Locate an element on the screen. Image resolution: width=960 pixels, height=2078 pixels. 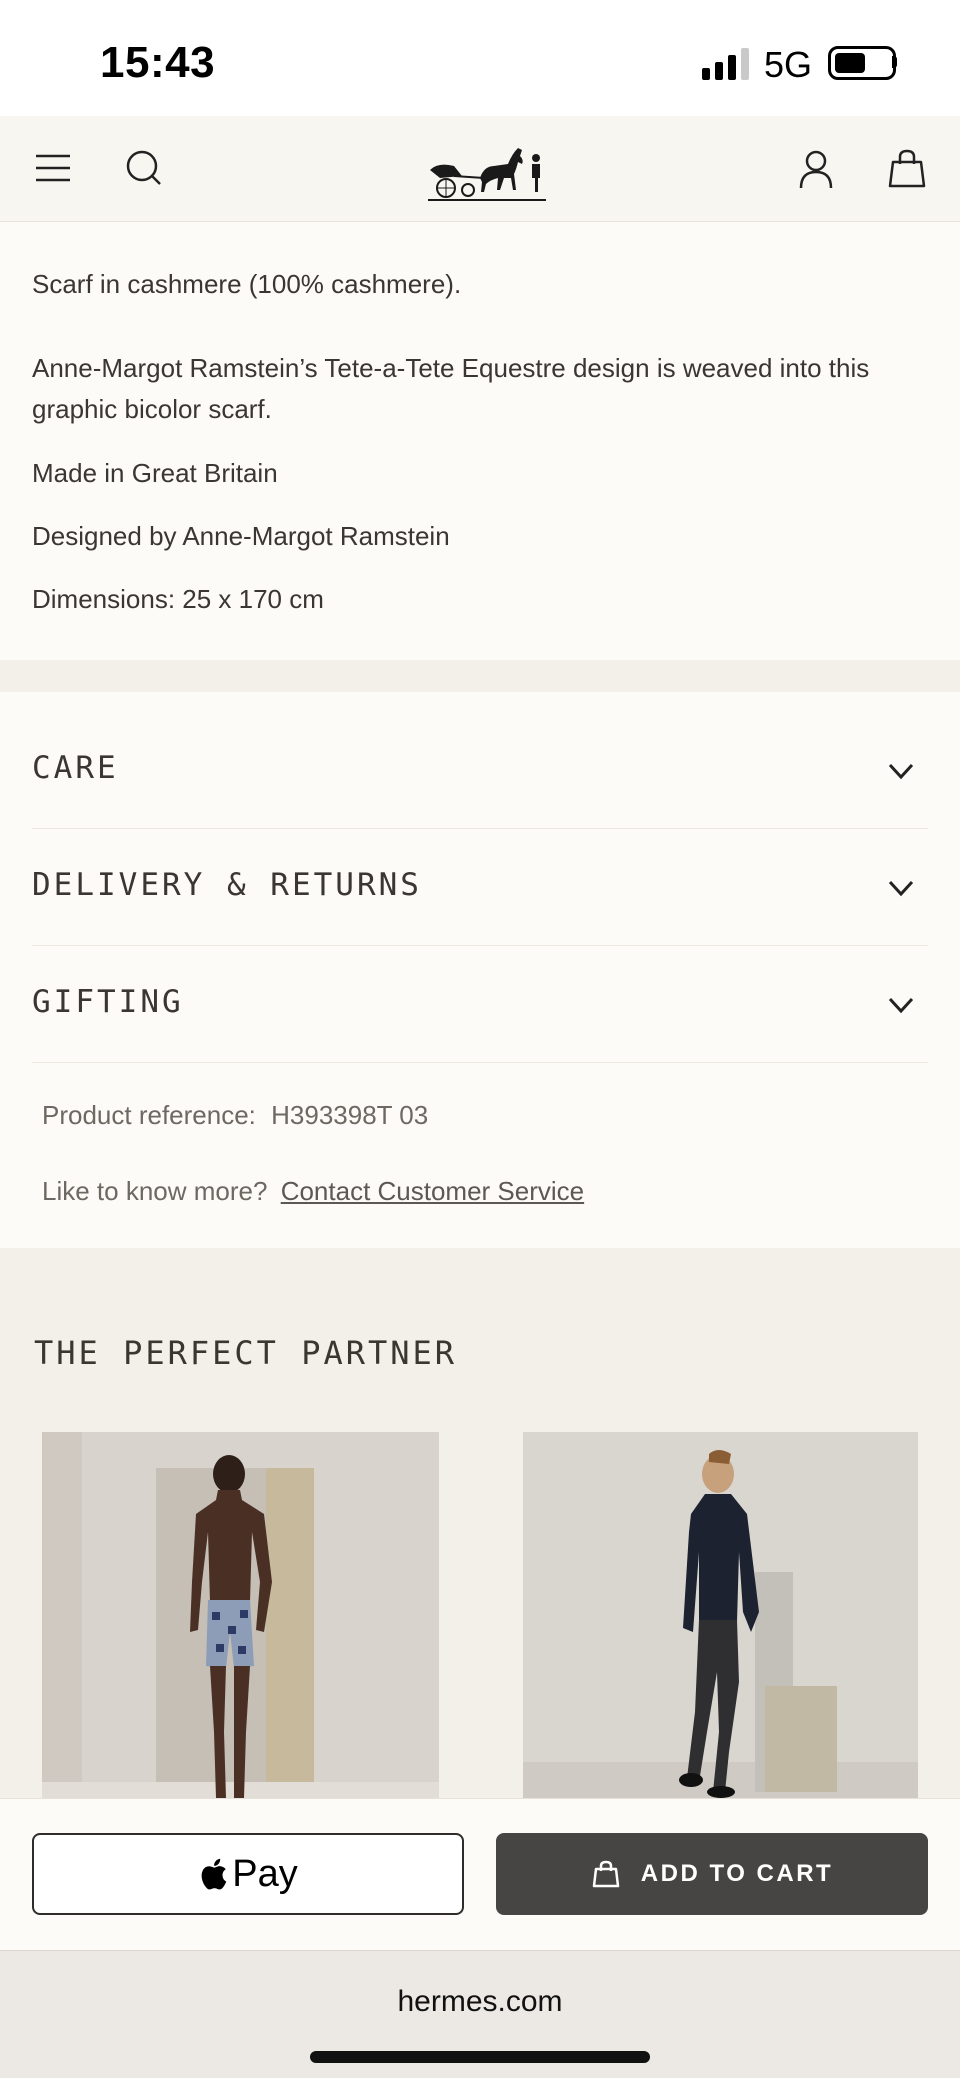
accordion-gifting: GIFTING is located at coordinates (480, 1004).